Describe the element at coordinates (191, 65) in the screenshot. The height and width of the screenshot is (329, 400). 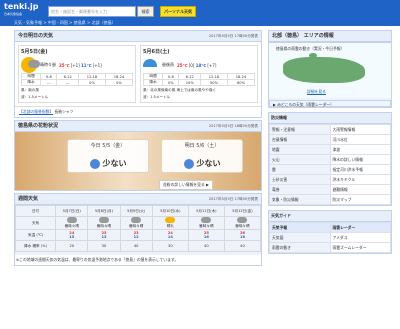
I see `high-diff: [0]` at that location.